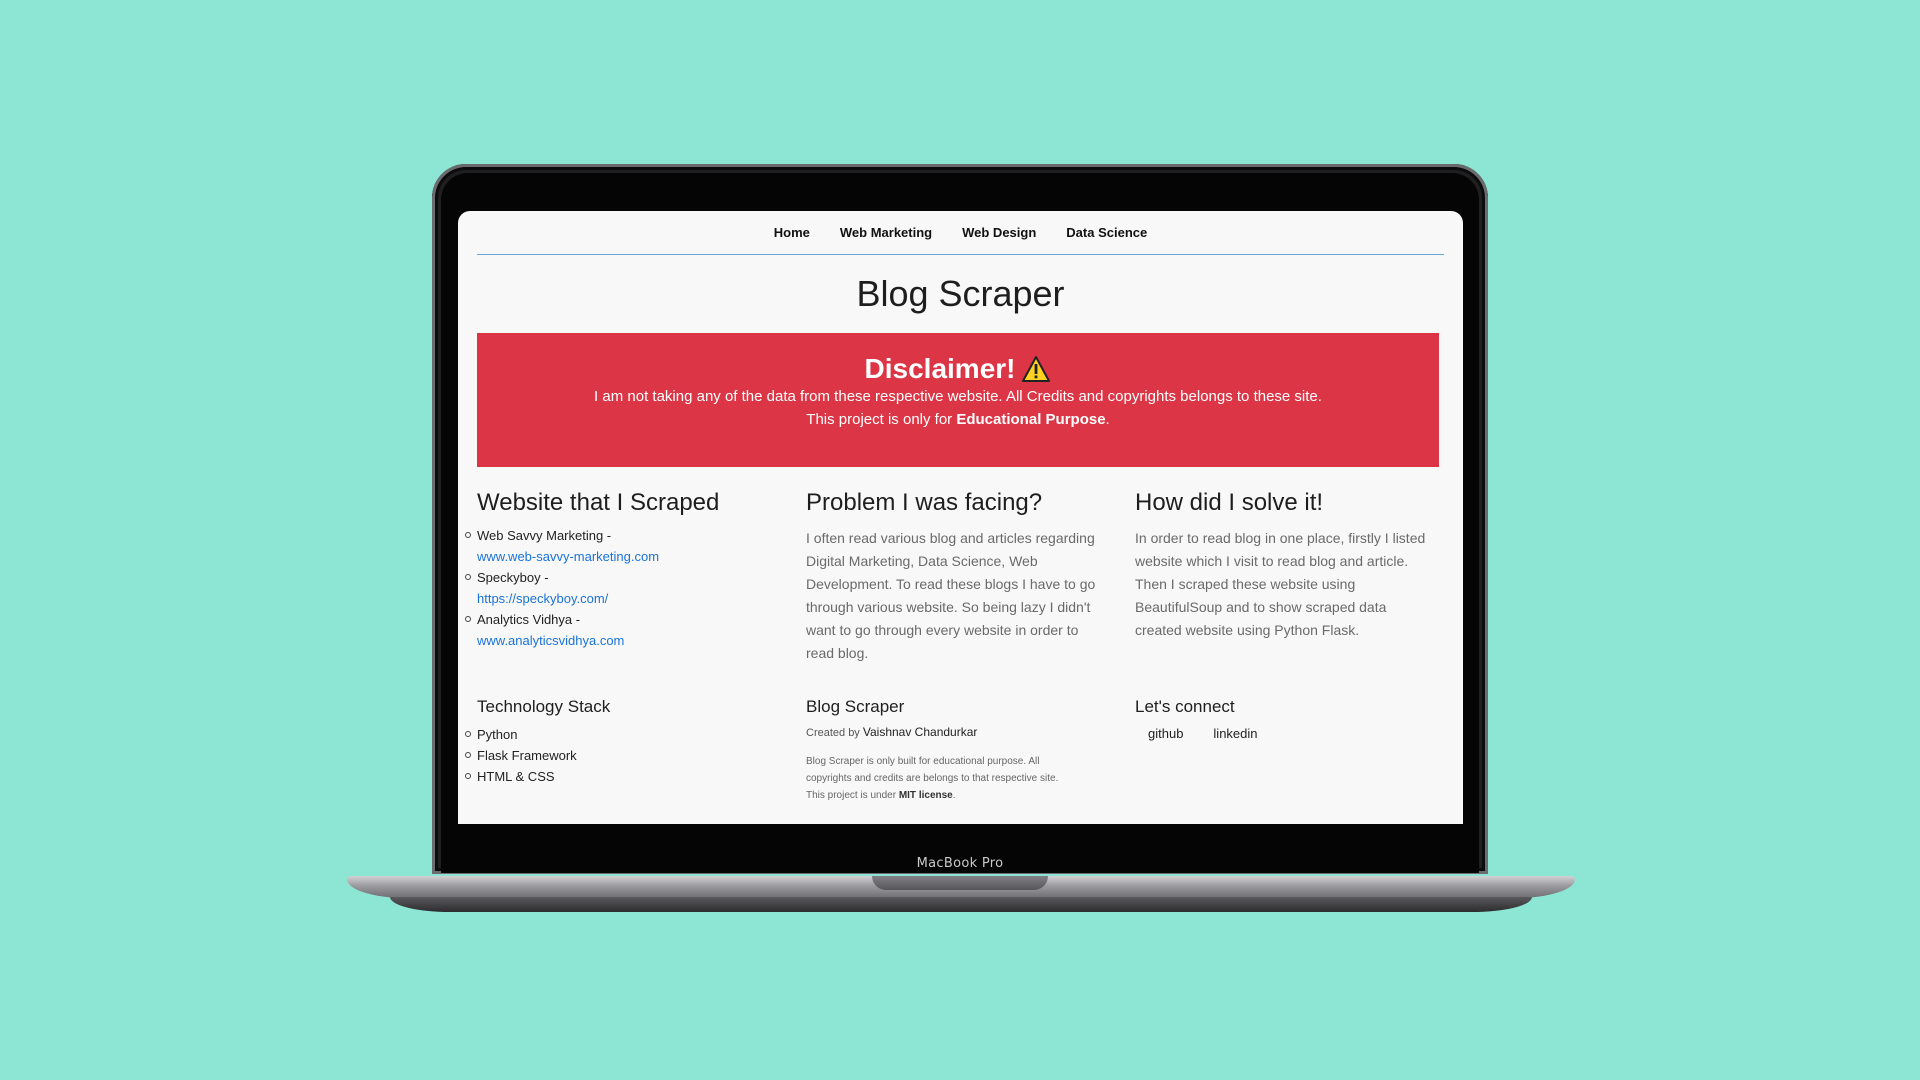 This screenshot has height=1080, width=1920. Describe the element at coordinates (542, 598) in the screenshot. I see `site-link: https://speckyboy.com/` at that location.